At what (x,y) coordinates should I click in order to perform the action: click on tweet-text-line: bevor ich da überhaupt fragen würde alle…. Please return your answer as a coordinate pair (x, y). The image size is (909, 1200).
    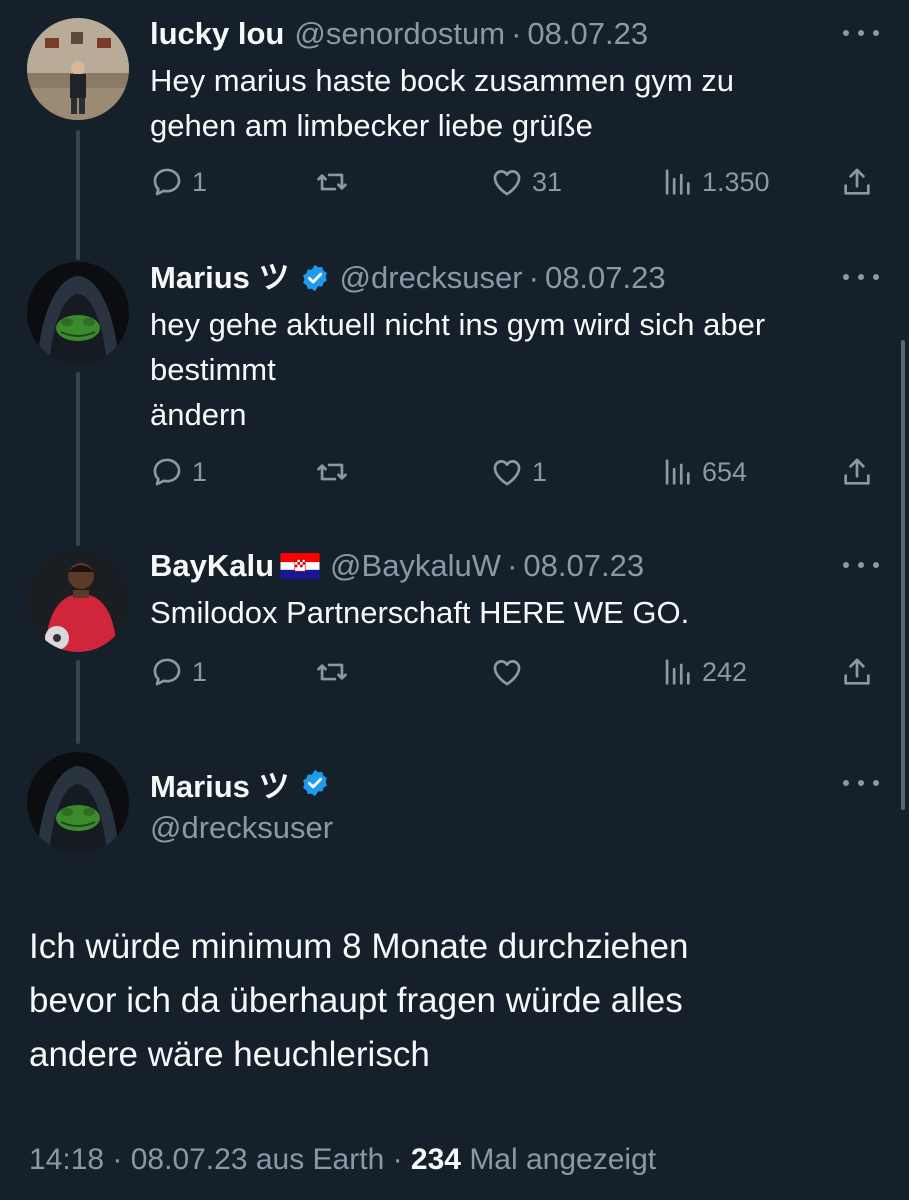
    Looking at the image, I should click on (356, 1000).